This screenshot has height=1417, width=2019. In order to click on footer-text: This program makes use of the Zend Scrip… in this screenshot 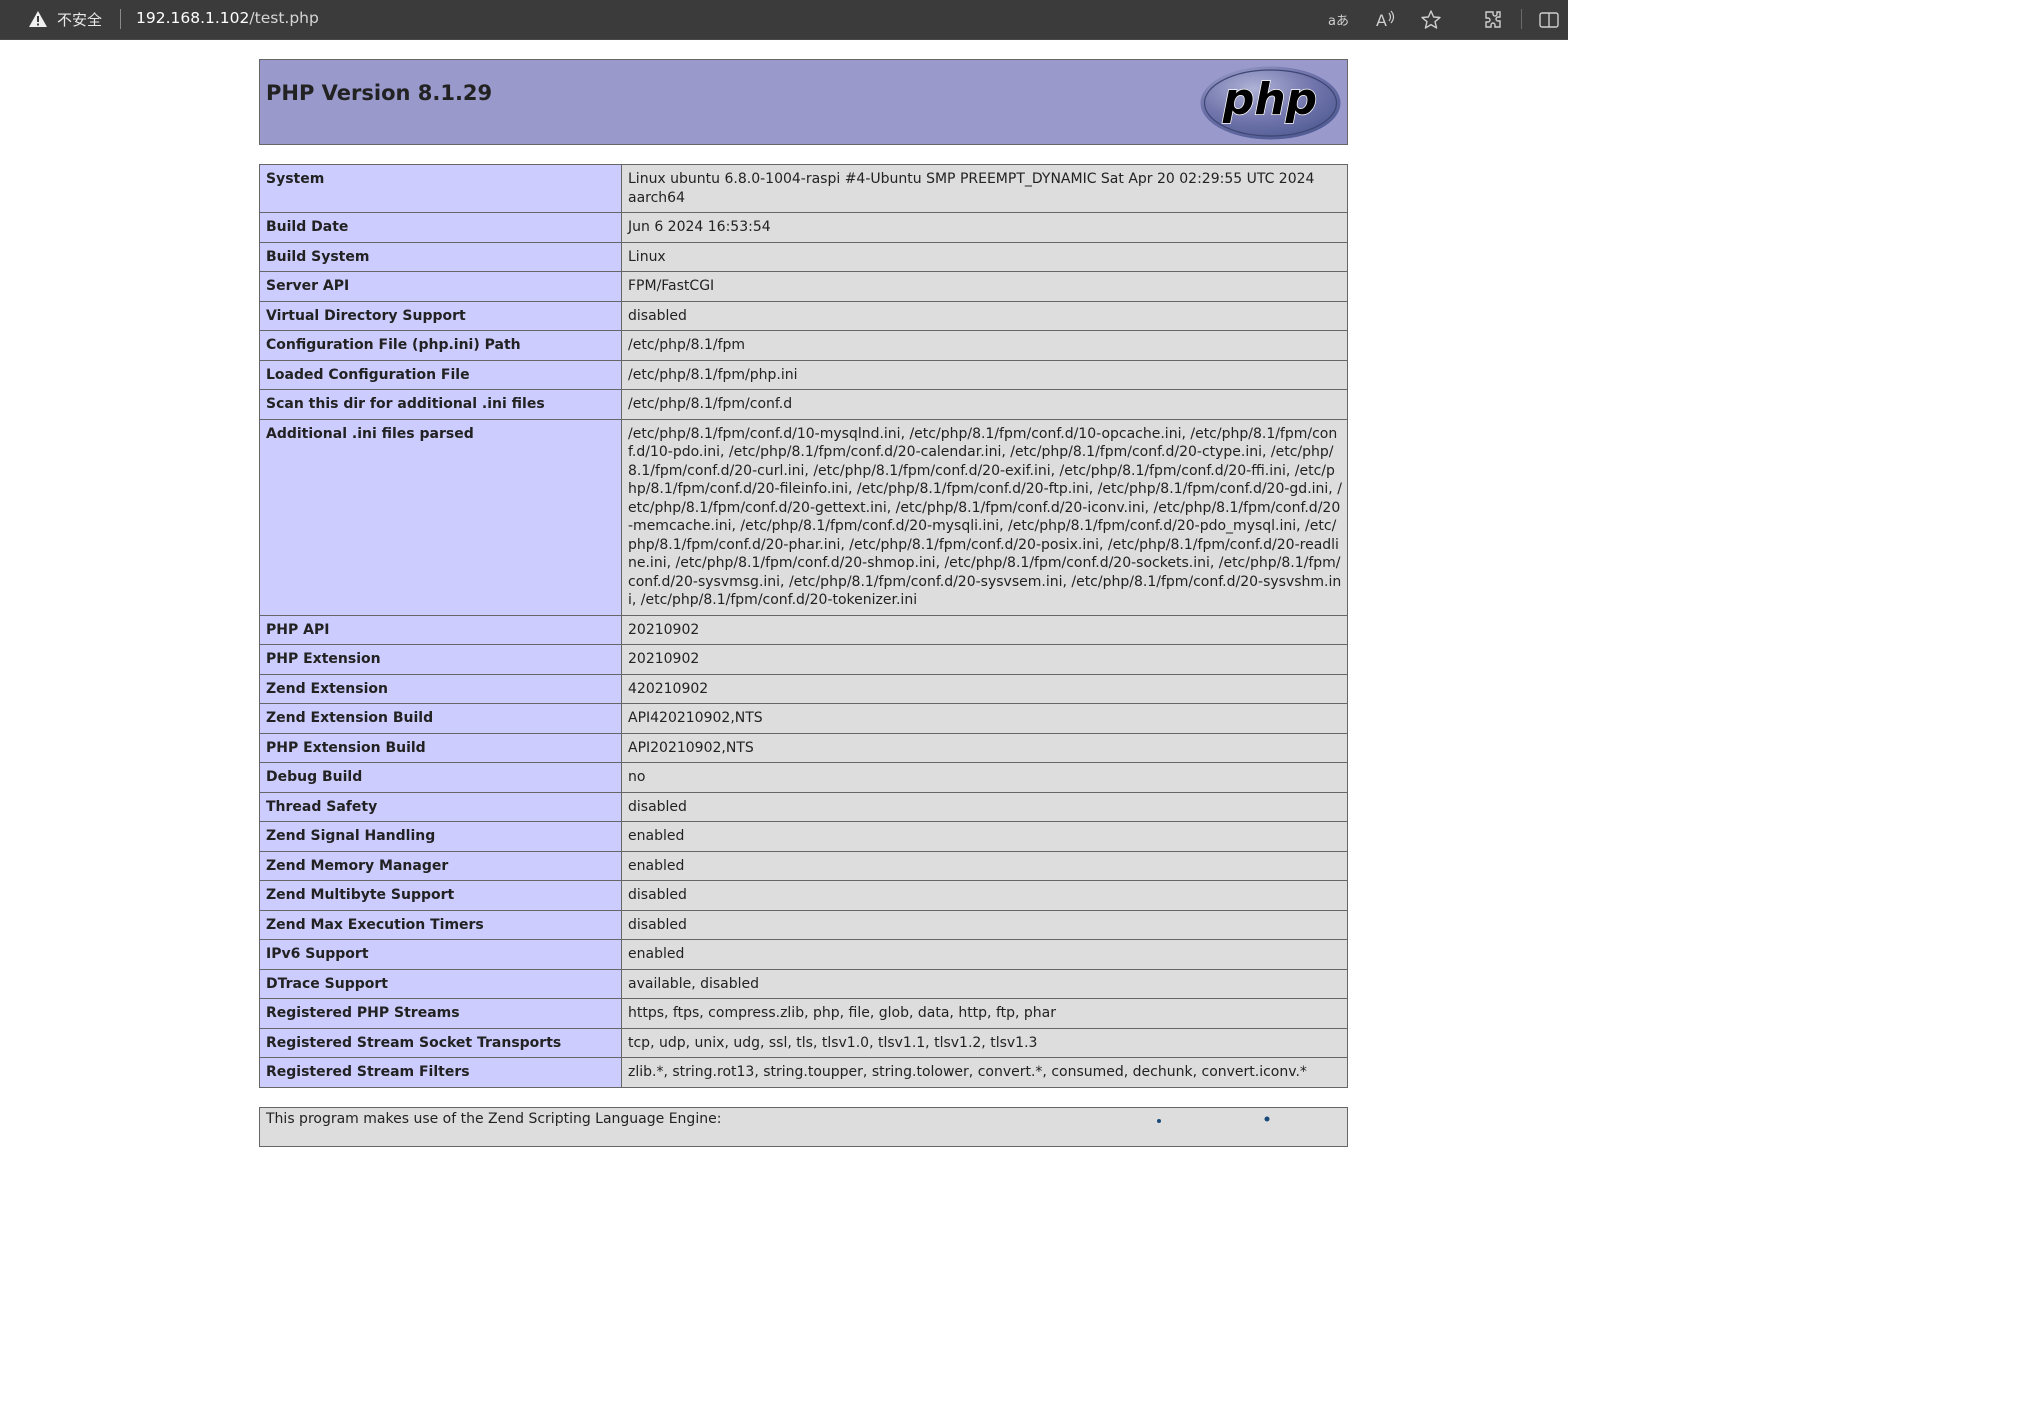, I will do `click(494, 1118)`.